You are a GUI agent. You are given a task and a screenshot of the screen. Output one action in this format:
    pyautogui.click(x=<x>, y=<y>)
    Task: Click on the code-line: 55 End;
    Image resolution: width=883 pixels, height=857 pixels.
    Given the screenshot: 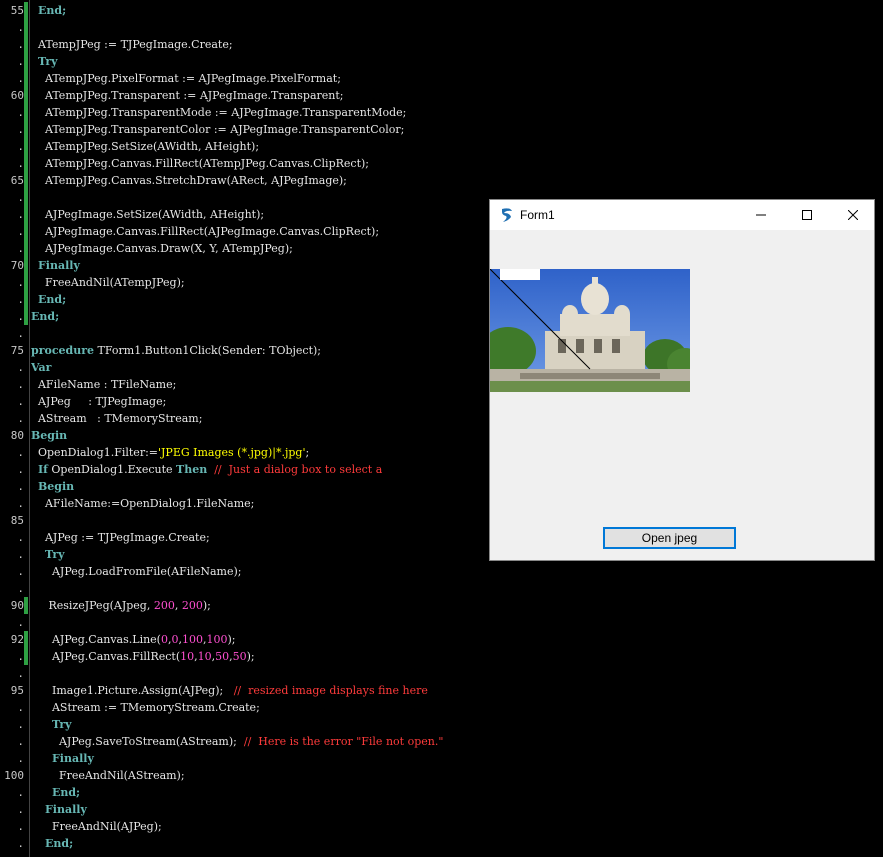 What is the action you would take?
    pyautogui.click(x=441, y=10)
    